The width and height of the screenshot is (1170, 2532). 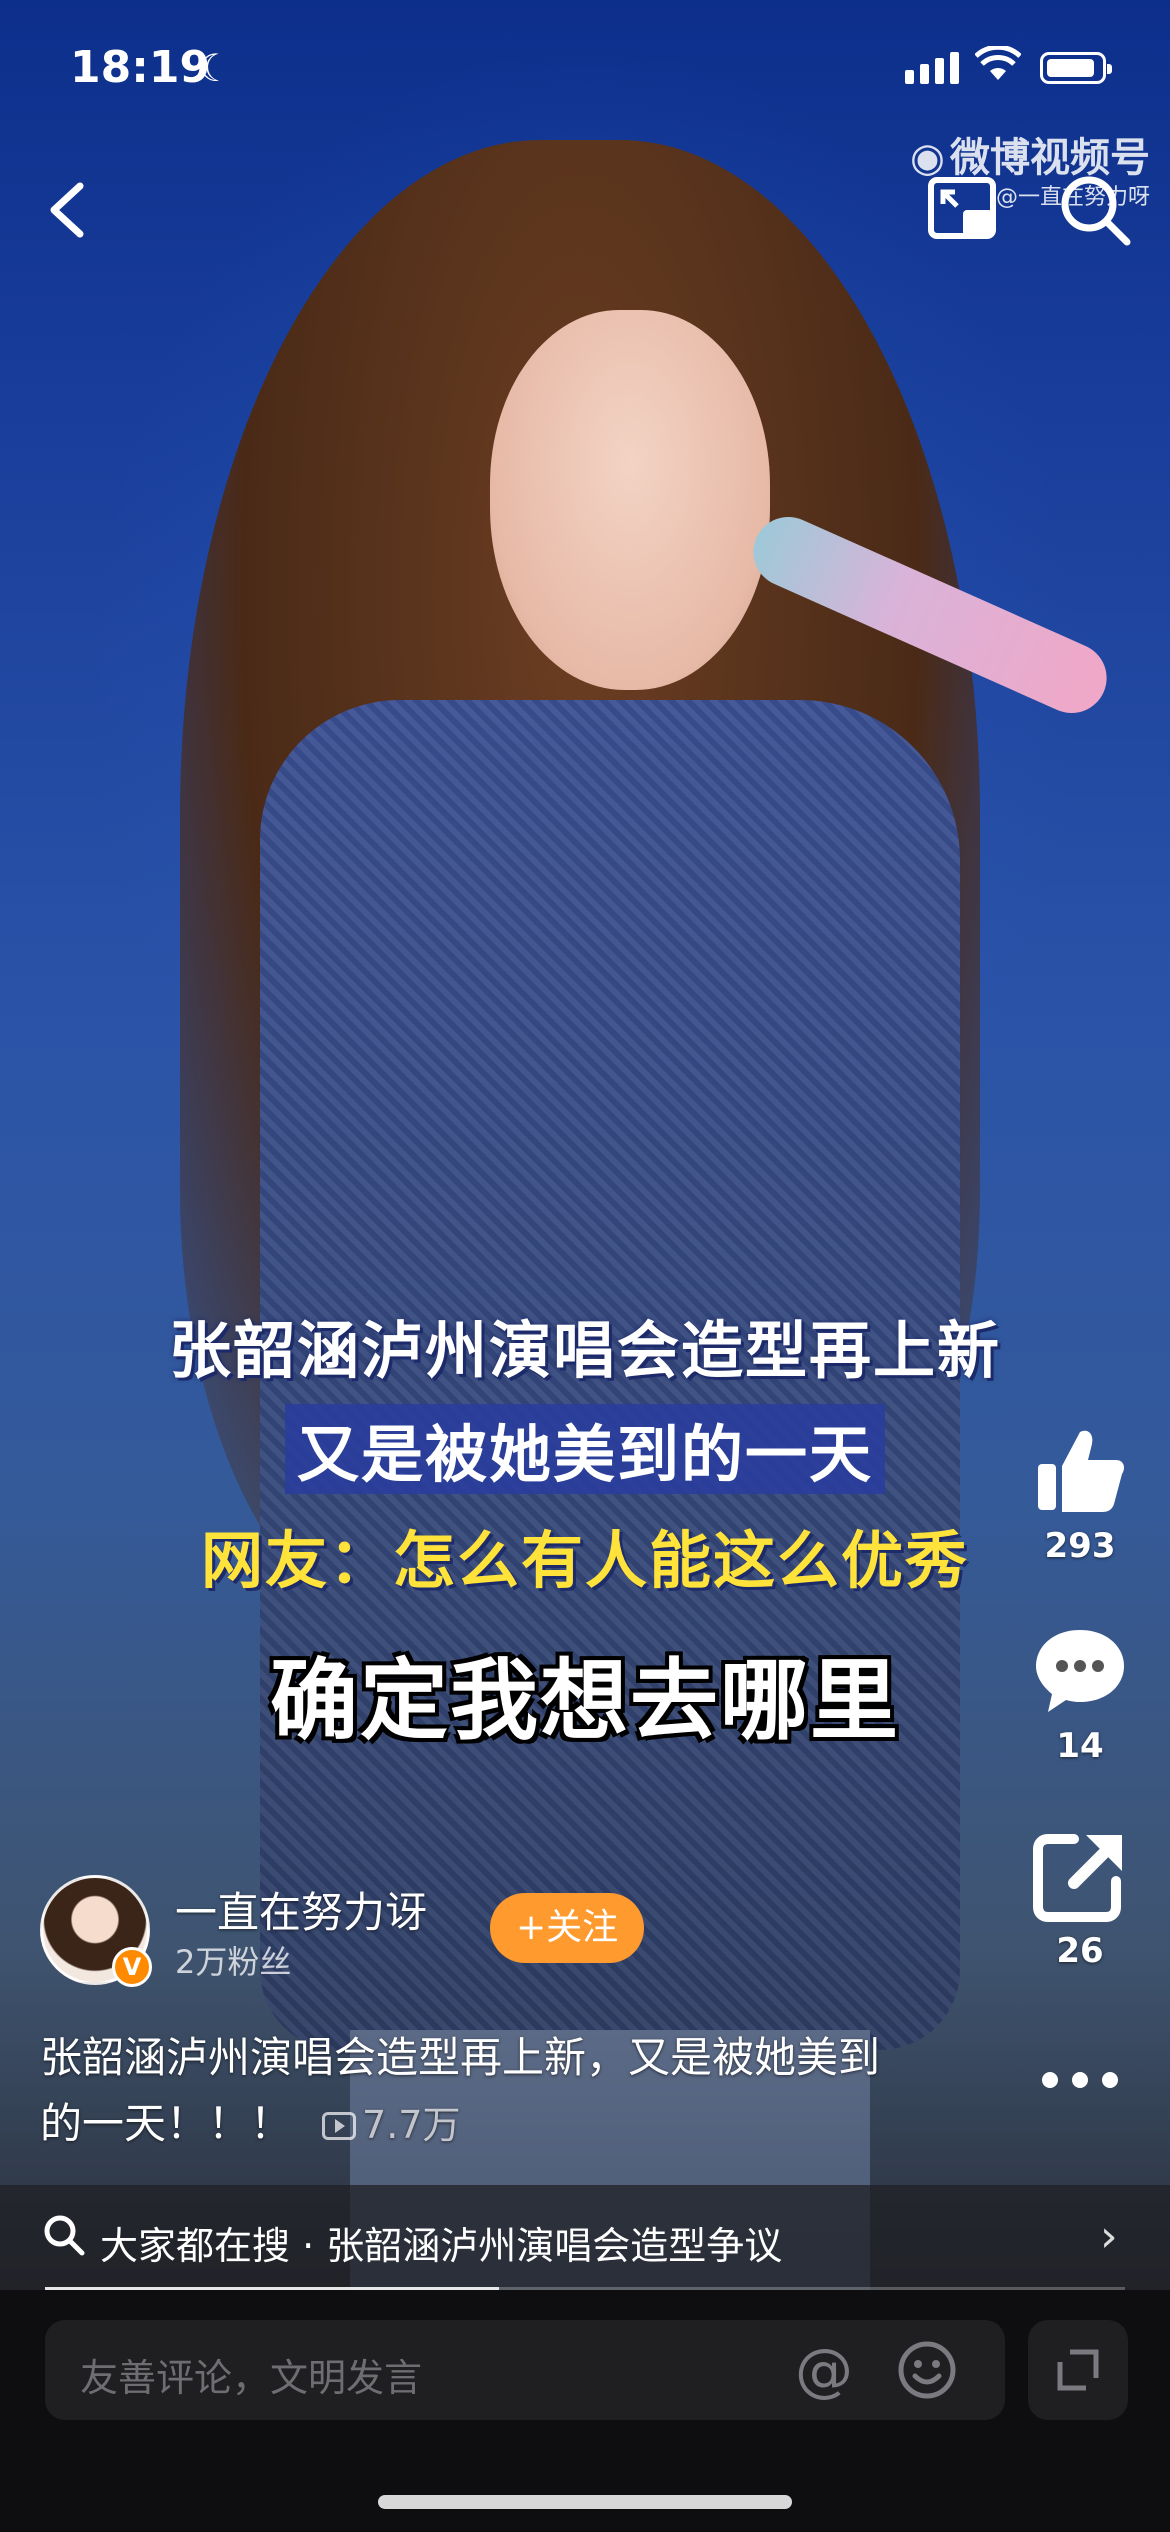 What do you see at coordinates (585, 70) in the screenshot?
I see `status-bar: 18:19 ☾` at bounding box center [585, 70].